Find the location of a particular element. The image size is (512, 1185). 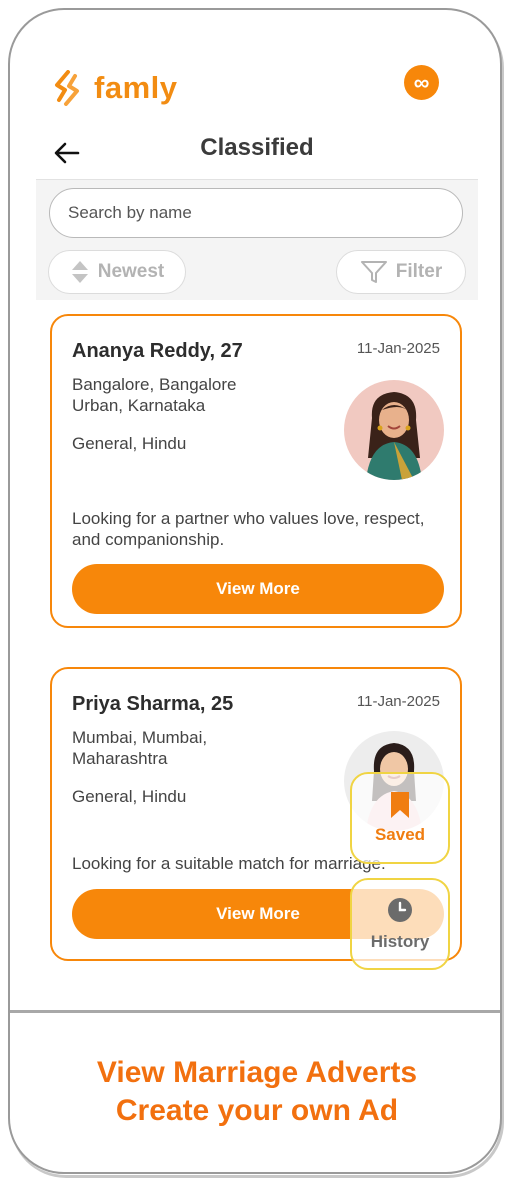

profile-location: Mumbai, Mumbai, Maharashtra is located at coordinates (140, 748).